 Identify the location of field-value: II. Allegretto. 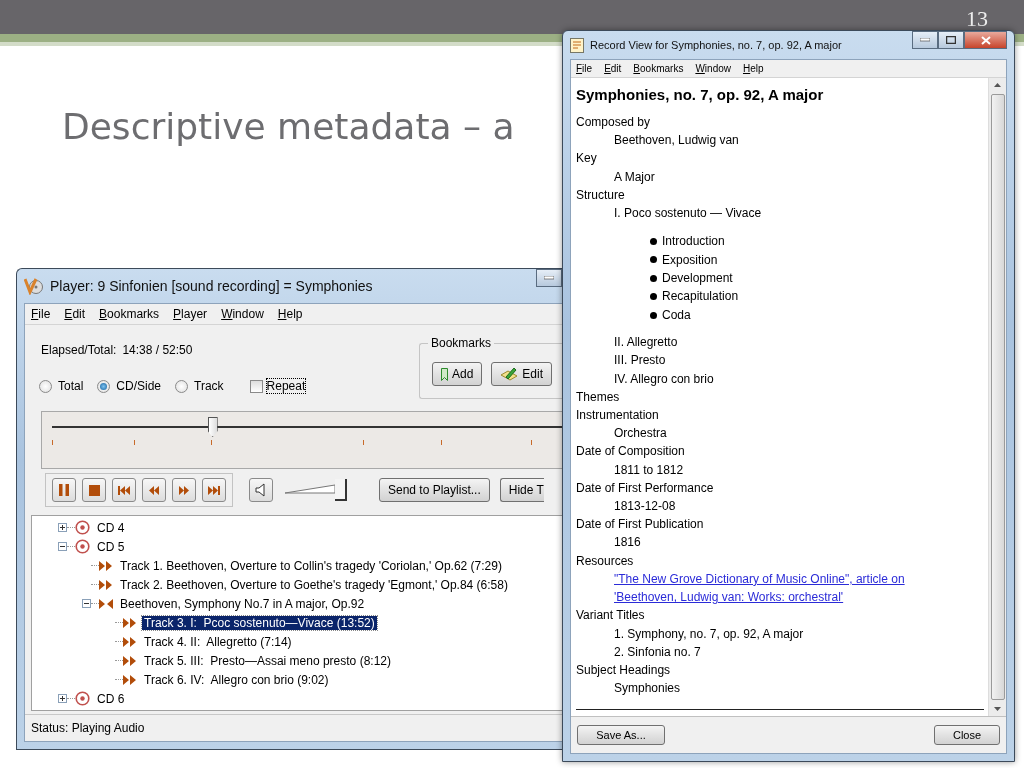
(646, 343).